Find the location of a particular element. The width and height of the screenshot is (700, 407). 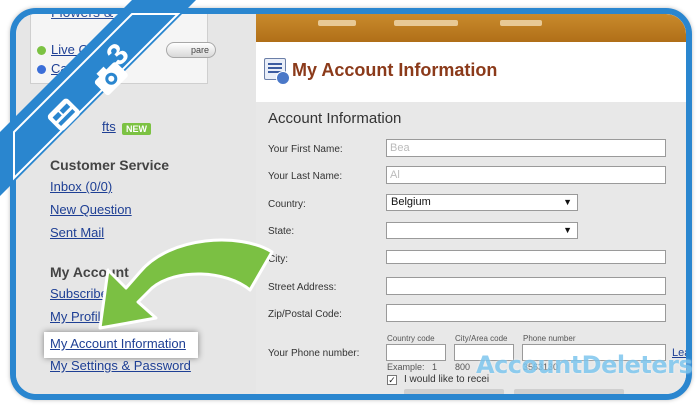

badge-banner is located at coordinates (98, 98).